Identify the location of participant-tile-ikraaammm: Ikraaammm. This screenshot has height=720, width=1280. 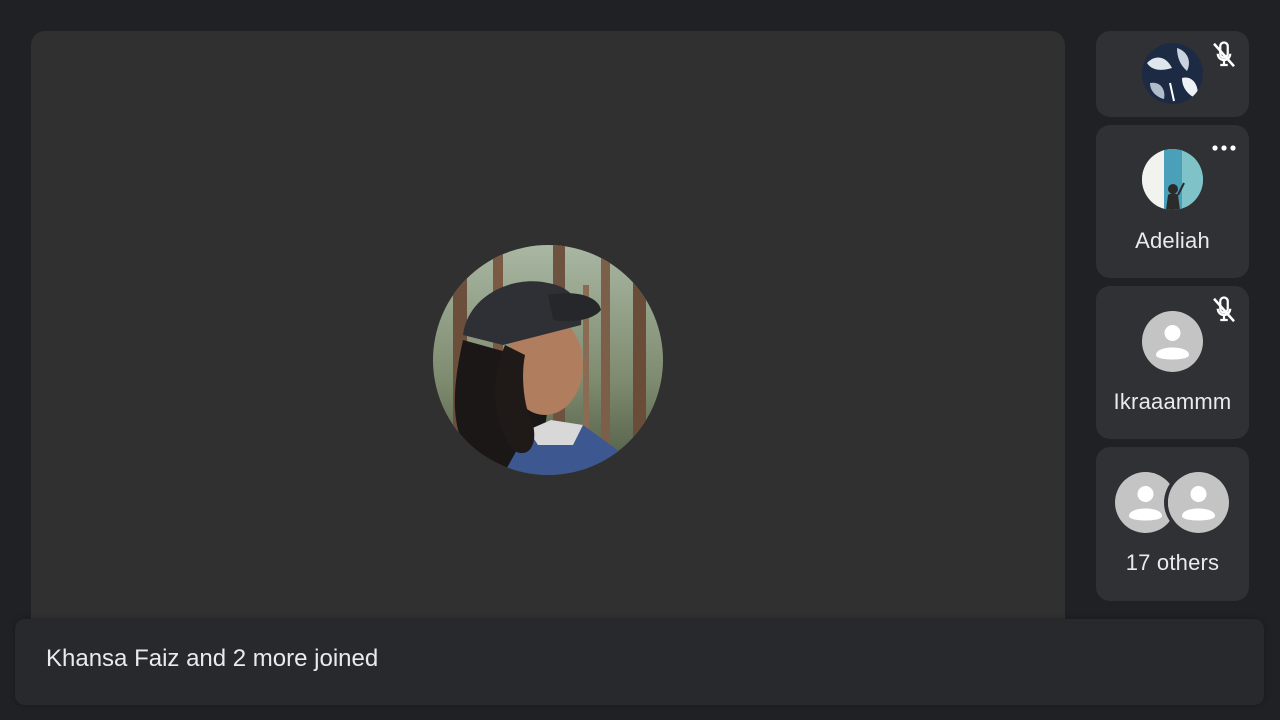
(1172, 362).